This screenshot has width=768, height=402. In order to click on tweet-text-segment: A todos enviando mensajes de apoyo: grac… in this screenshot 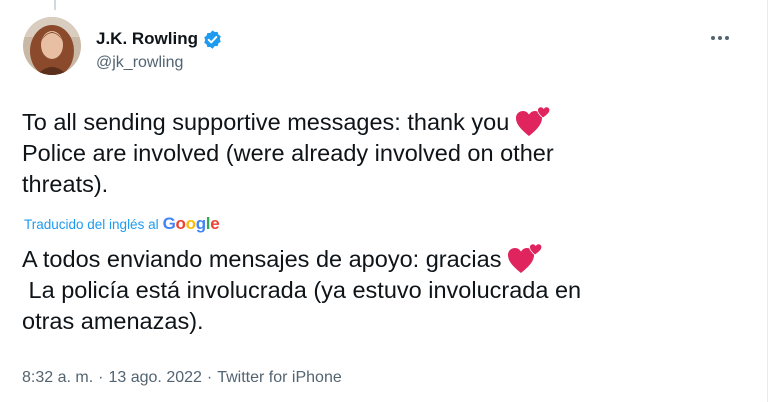, I will do `click(262, 259)`.